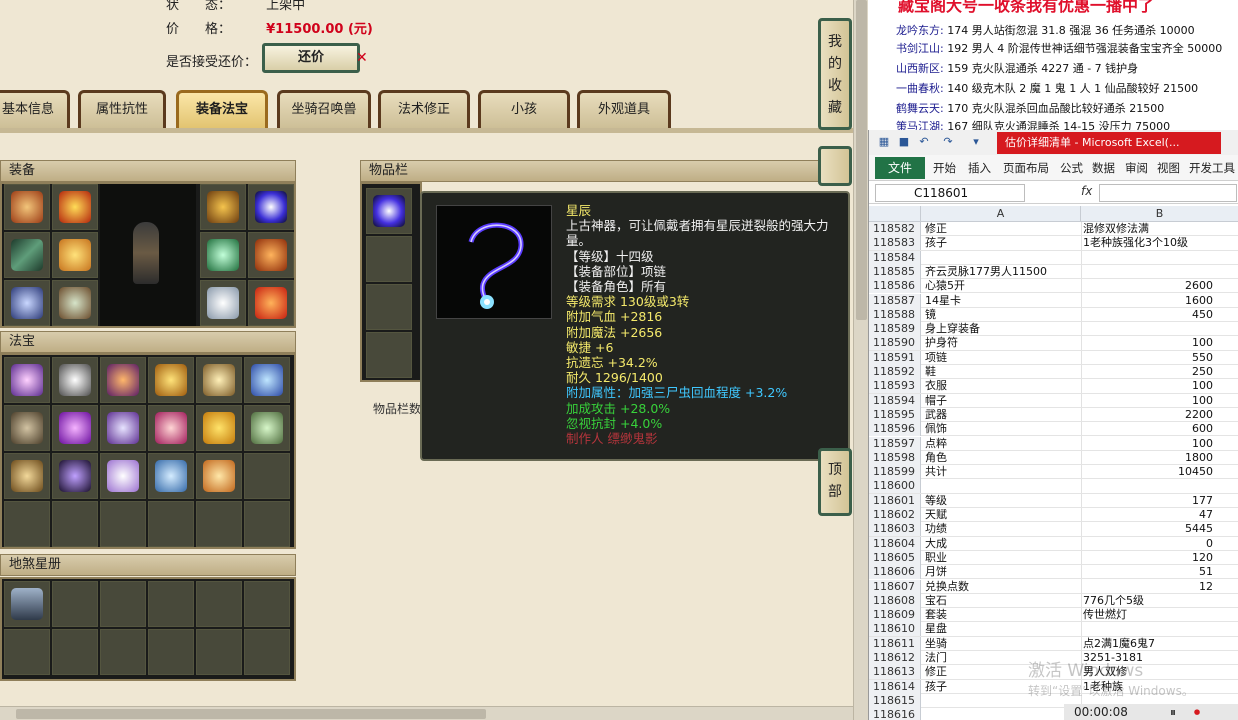 The height and width of the screenshot is (720, 1238). What do you see at coordinates (895, 600) in the screenshot?
I see `row-number: 118608` at bounding box center [895, 600].